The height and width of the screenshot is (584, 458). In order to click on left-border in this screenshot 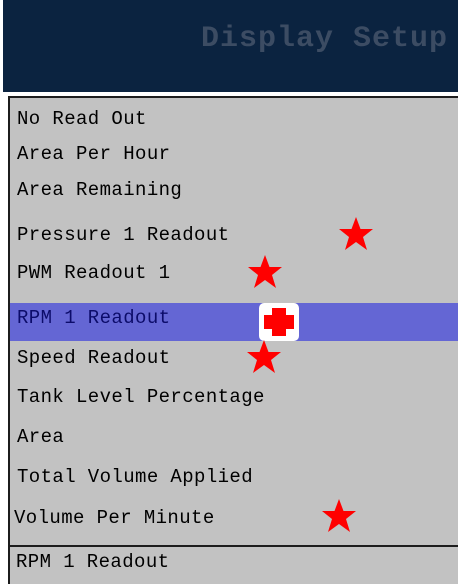, I will do `click(4, 338)`.